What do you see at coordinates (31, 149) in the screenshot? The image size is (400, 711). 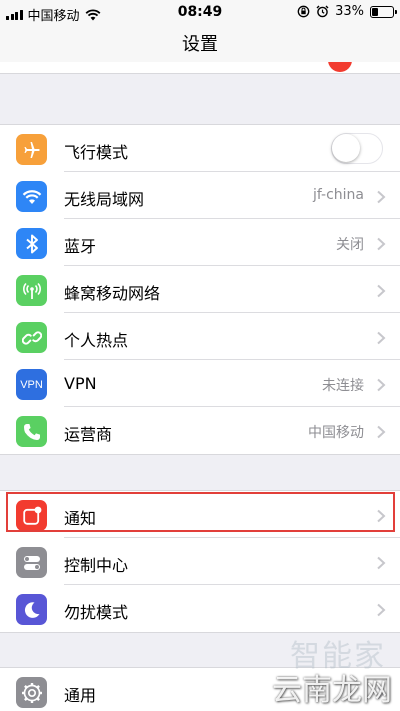 I see `airplane-icon` at bounding box center [31, 149].